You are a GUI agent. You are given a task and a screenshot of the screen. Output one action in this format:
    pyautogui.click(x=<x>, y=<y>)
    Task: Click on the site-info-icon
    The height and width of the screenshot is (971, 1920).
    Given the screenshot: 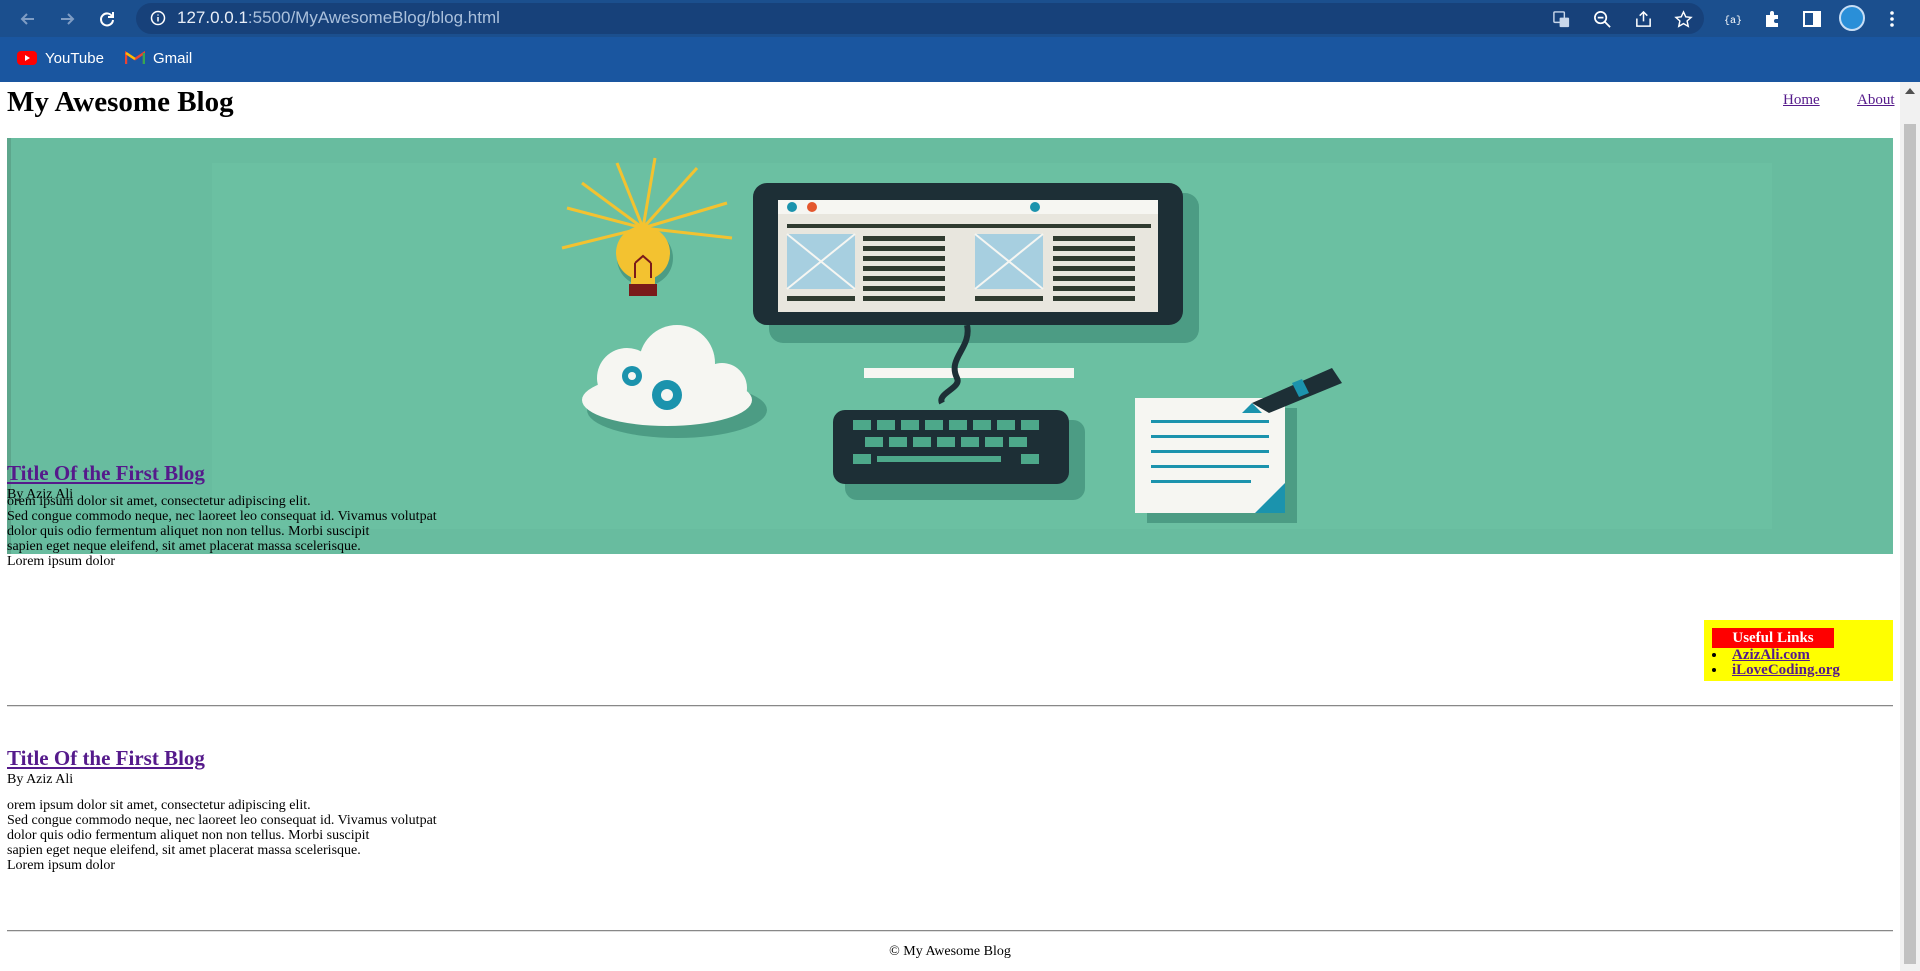 What is the action you would take?
    pyautogui.click(x=158, y=18)
    